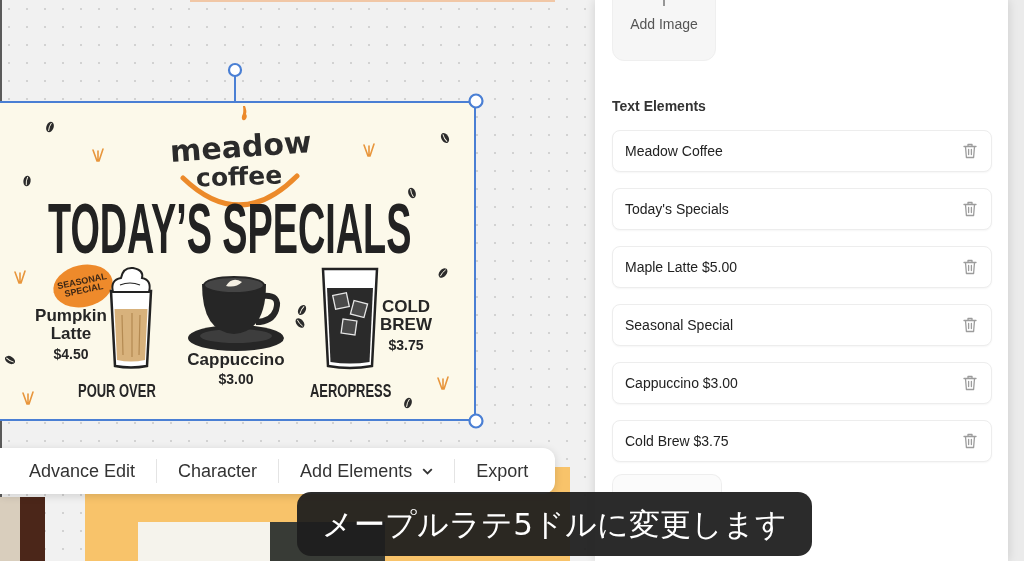 The width and height of the screenshot is (1024, 561). Describe the element at coordinates (554, 524) in the screenshot. I see `subtitle-caption: メープルラテ5ドルに変更します` at that location.